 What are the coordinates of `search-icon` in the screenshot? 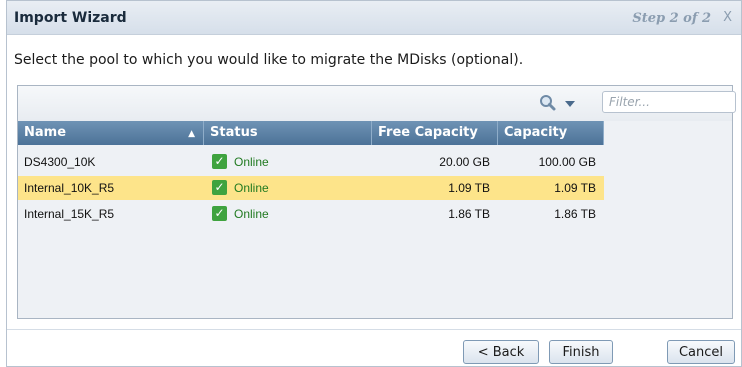 It's located at (548, 103).